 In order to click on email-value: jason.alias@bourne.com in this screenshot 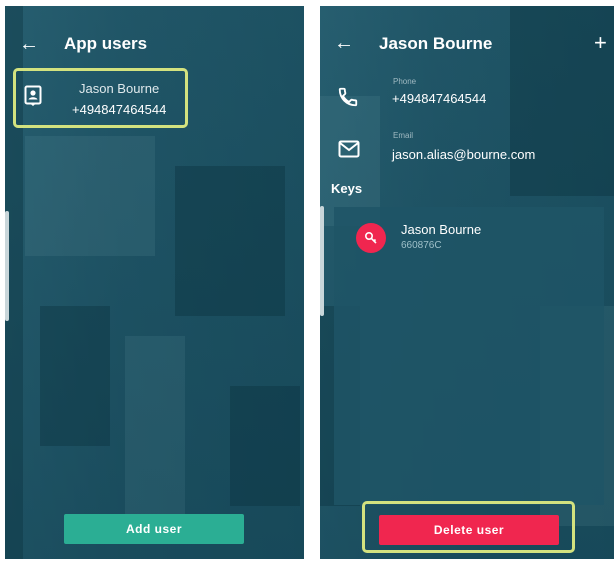, I will do `click(464, 154)`.